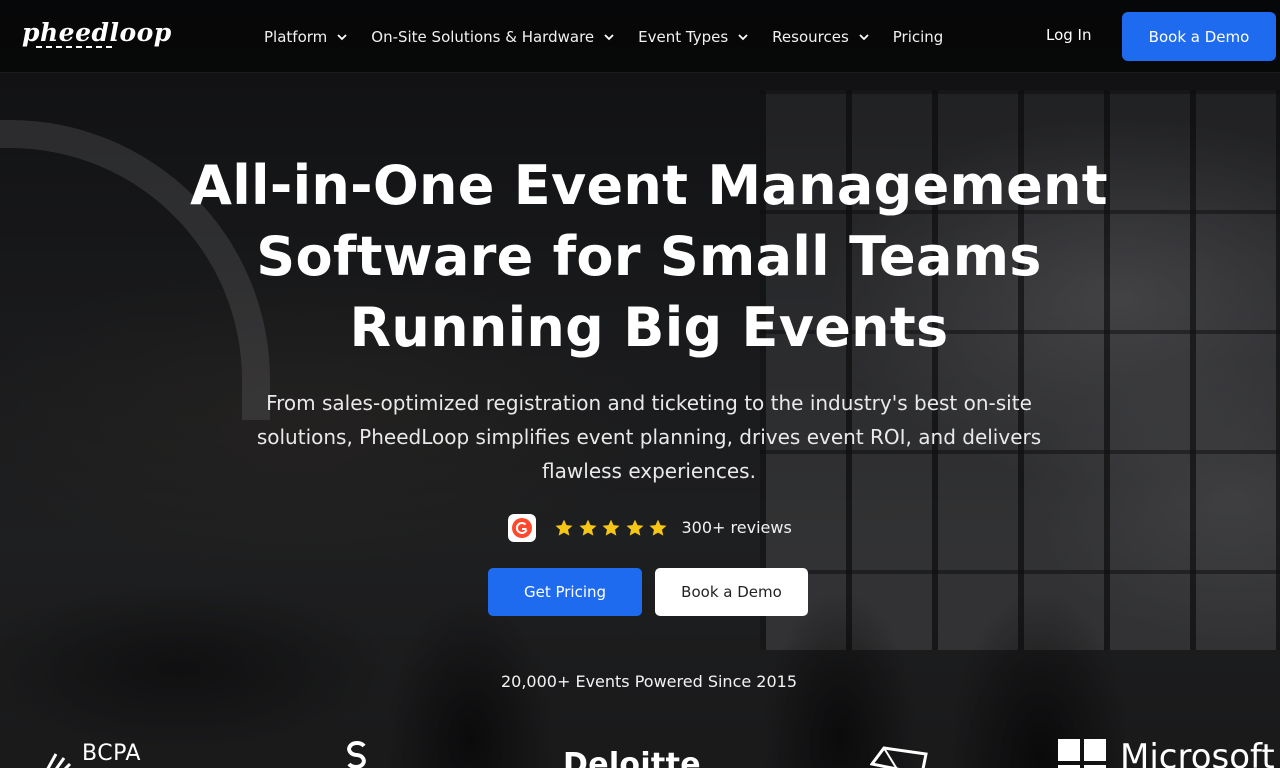 This screenshot has width=1280, height=768. What do you see at coordinates (649, 681) in the screenshot?
I see `events-powered-text: 20,000+ Events Powered Since 2015` at bounding box center [649, 681].